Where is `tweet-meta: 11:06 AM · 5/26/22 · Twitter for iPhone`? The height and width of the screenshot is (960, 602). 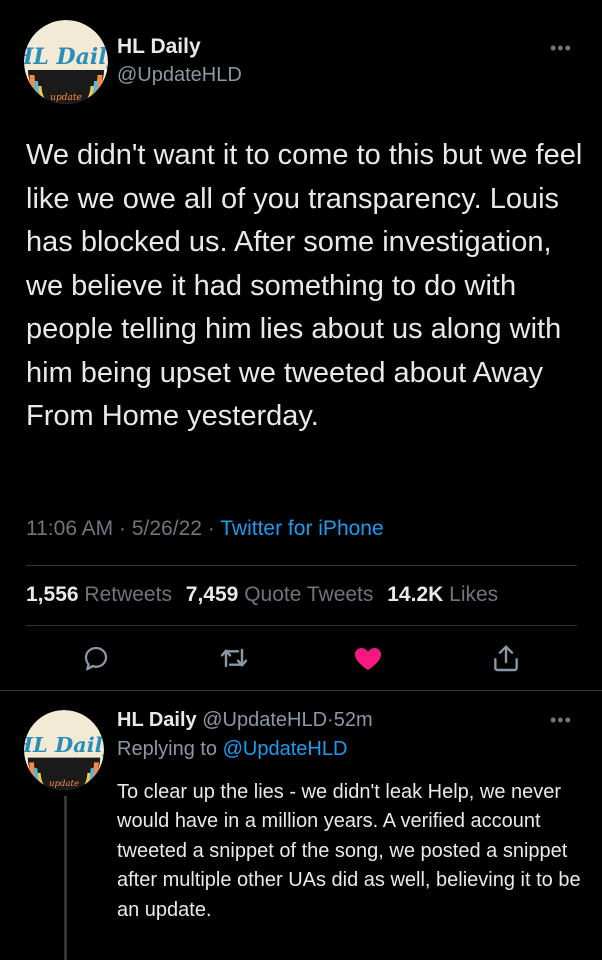 tweet-meta: 11:06 AM · 5/26/22 · Twitter for iPhone is located at coordinates (205, 529).